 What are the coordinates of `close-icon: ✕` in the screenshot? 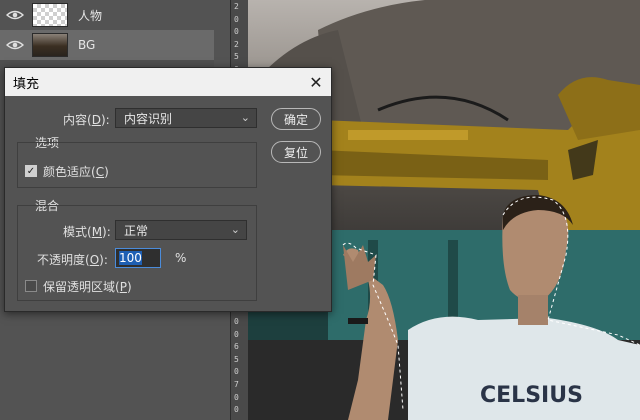 It's located at (316, 82).